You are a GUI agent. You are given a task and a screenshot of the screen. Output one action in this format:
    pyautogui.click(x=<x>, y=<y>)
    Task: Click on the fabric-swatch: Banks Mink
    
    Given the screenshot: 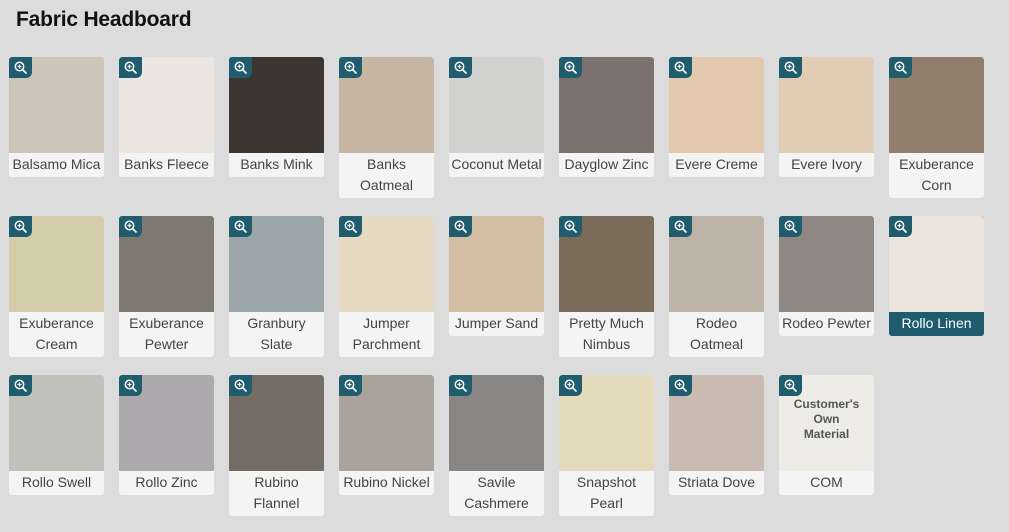 What is the action you would take?
    pyautogui.click(x=276, y=117)
    